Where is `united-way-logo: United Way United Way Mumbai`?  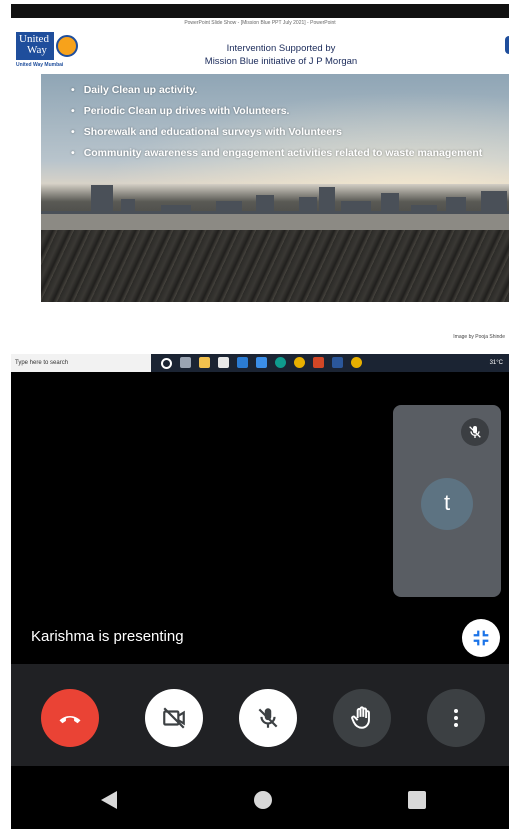 united-way-logo: United Way United Way Mumbai is located at coordinates (51, 52).